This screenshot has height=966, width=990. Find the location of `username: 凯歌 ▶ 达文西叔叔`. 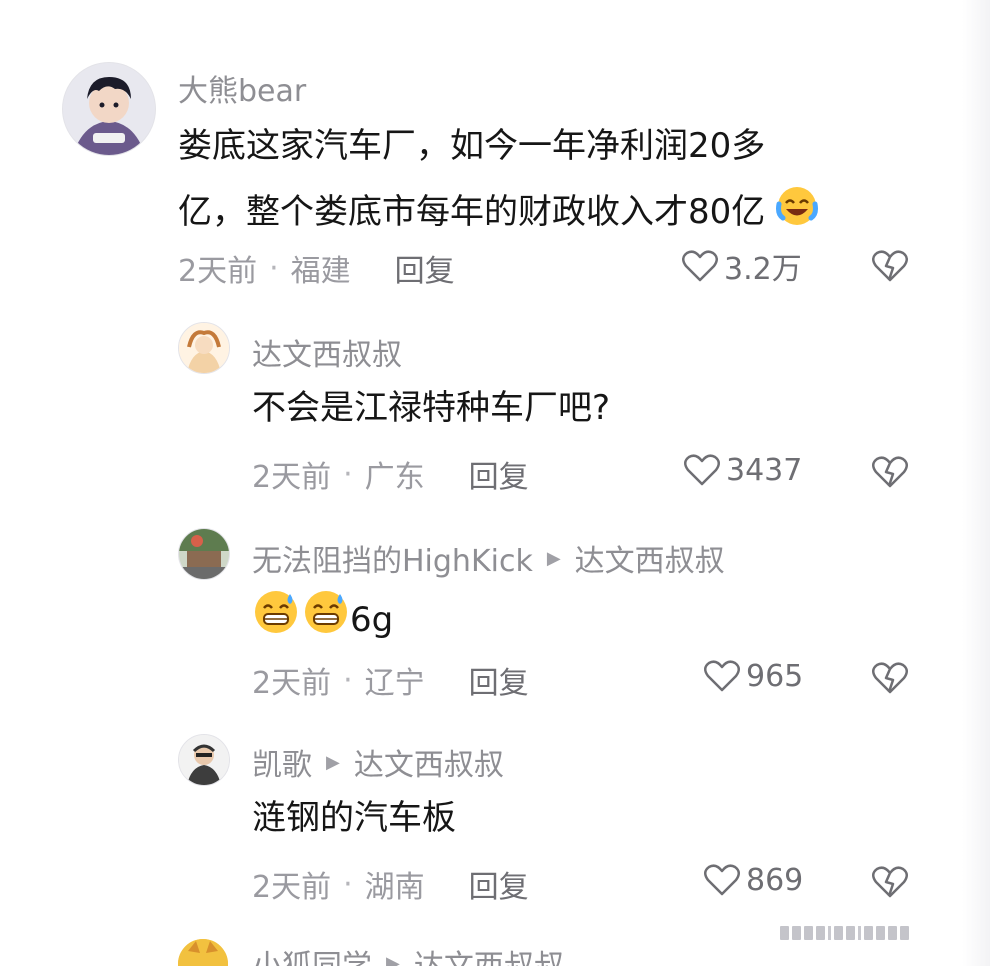

username: 凯歌 ▶ 达文西叔叔 is located at coordinates (378, 762).